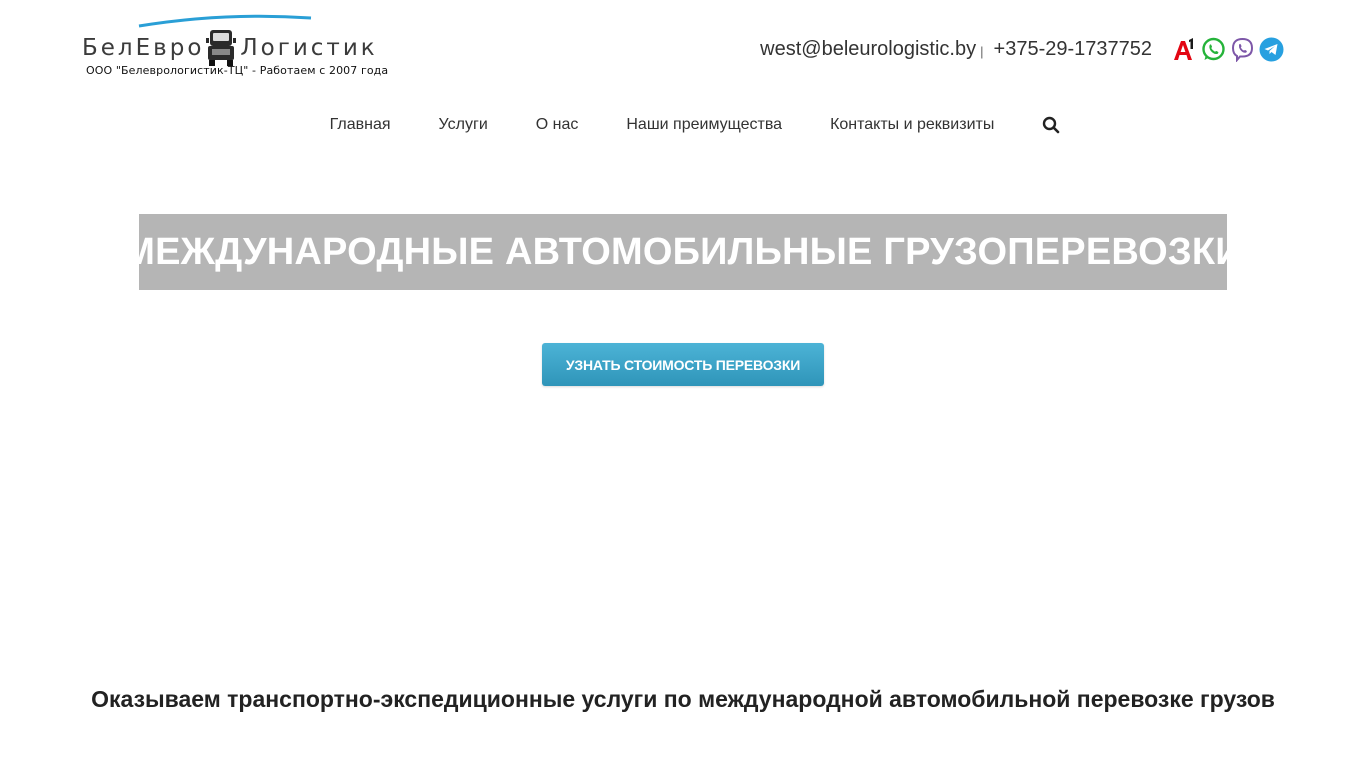  I want to click on telegram-icon, so click(1271, 49).